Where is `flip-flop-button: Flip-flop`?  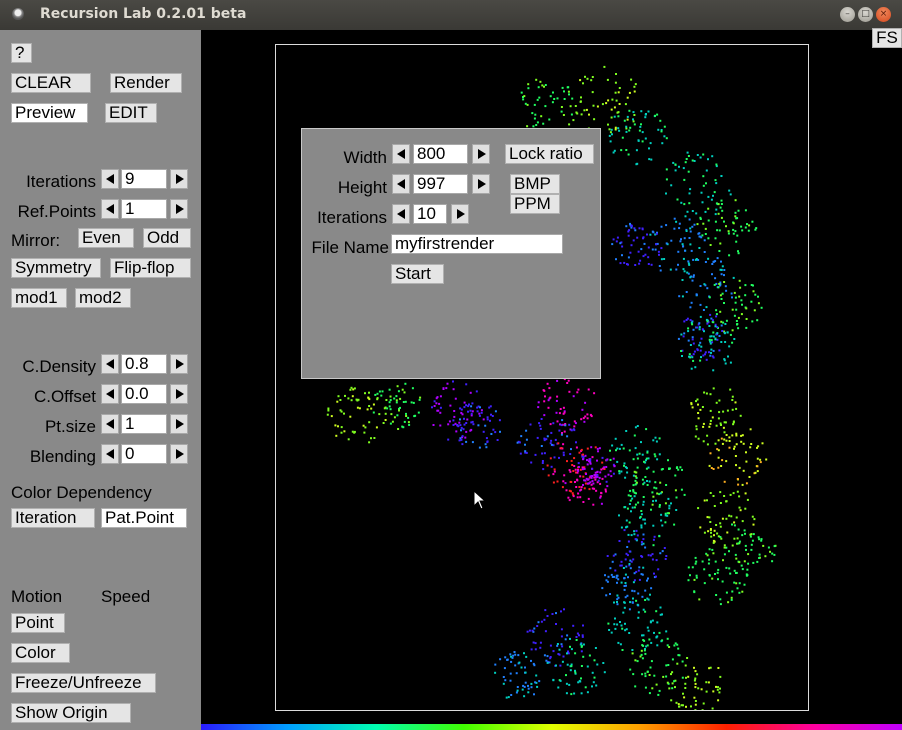 flip-flop-button: Flip-flop is located at coordinates (150, 268).